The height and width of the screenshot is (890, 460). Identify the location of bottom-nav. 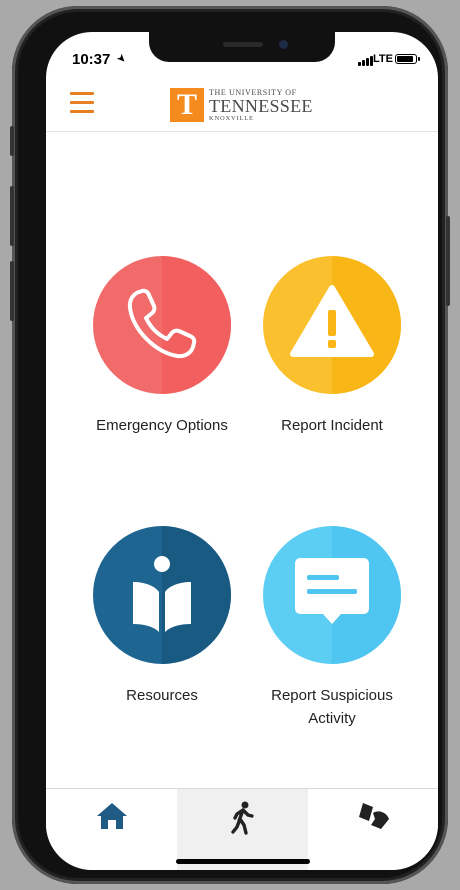
(242, 829).